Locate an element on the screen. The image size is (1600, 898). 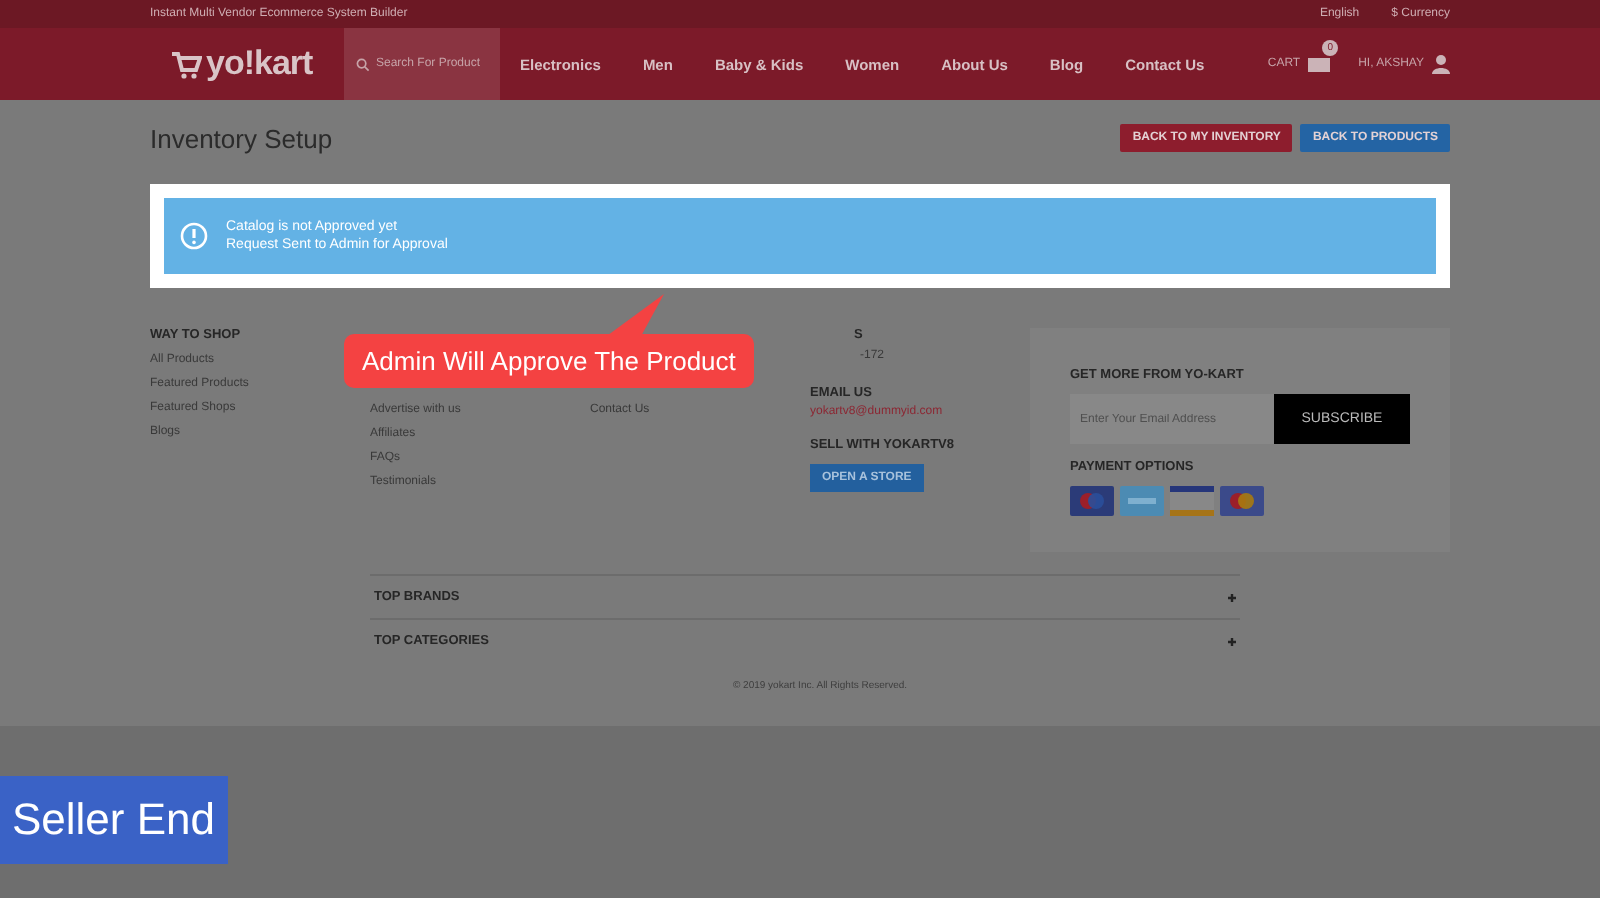
bag-icon is located at coordinates (1319, 62).